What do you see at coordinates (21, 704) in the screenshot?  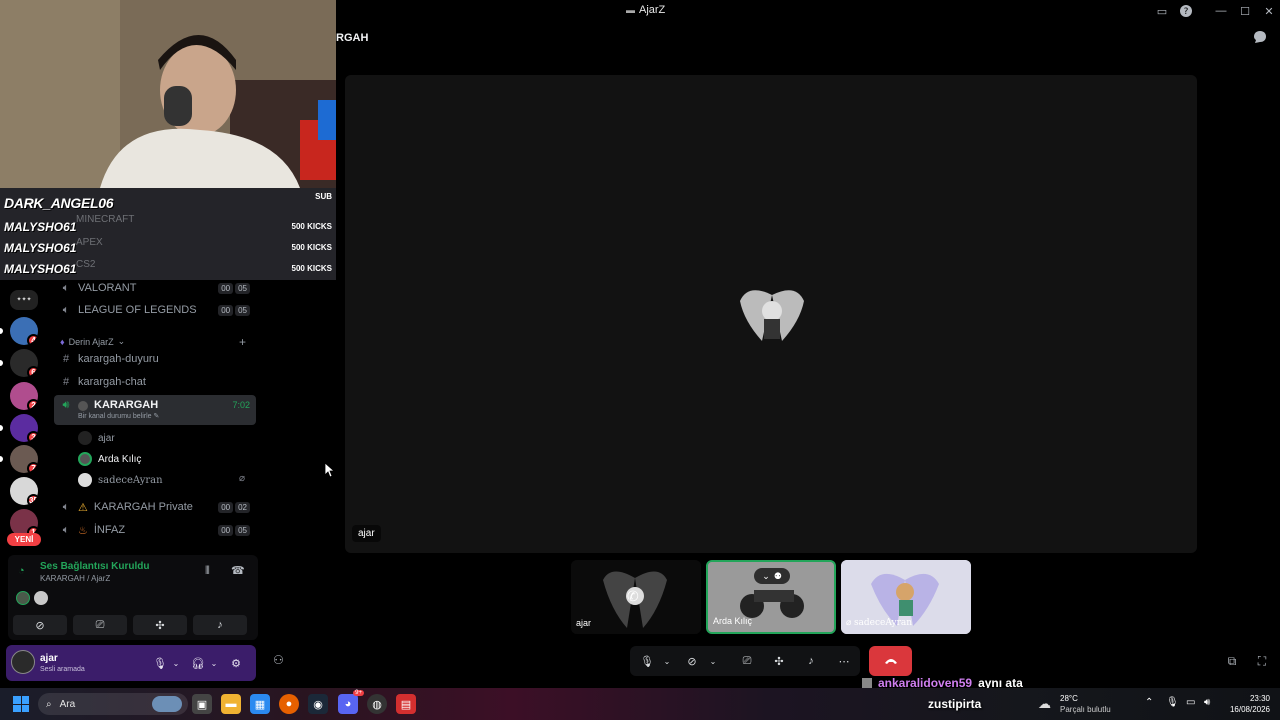 I see `windows-start-icon` at bounding box center [21, 704].